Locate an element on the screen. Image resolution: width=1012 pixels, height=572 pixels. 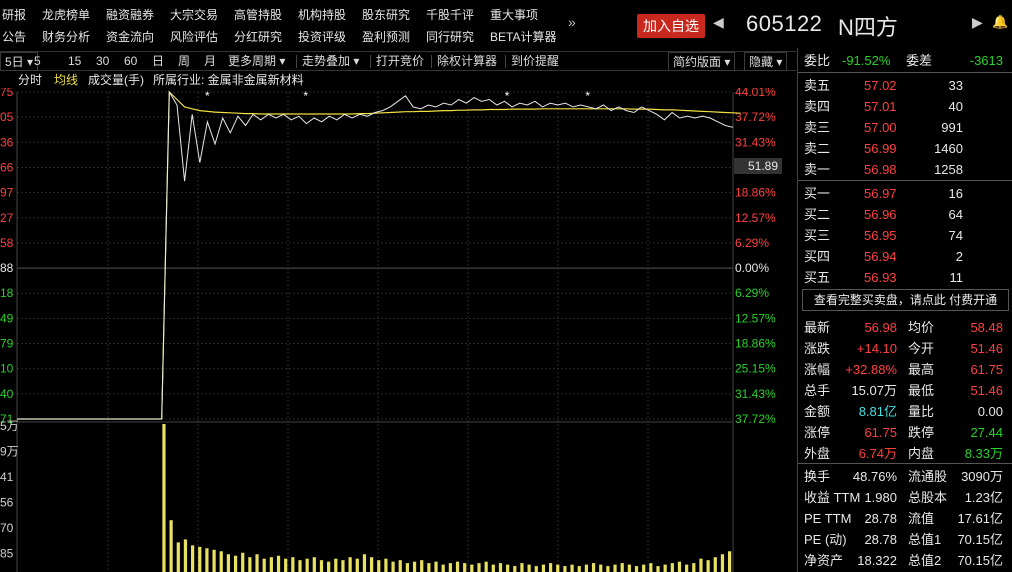
bid-row: 买三 56.95 74 is located at coordinates (905, 235).